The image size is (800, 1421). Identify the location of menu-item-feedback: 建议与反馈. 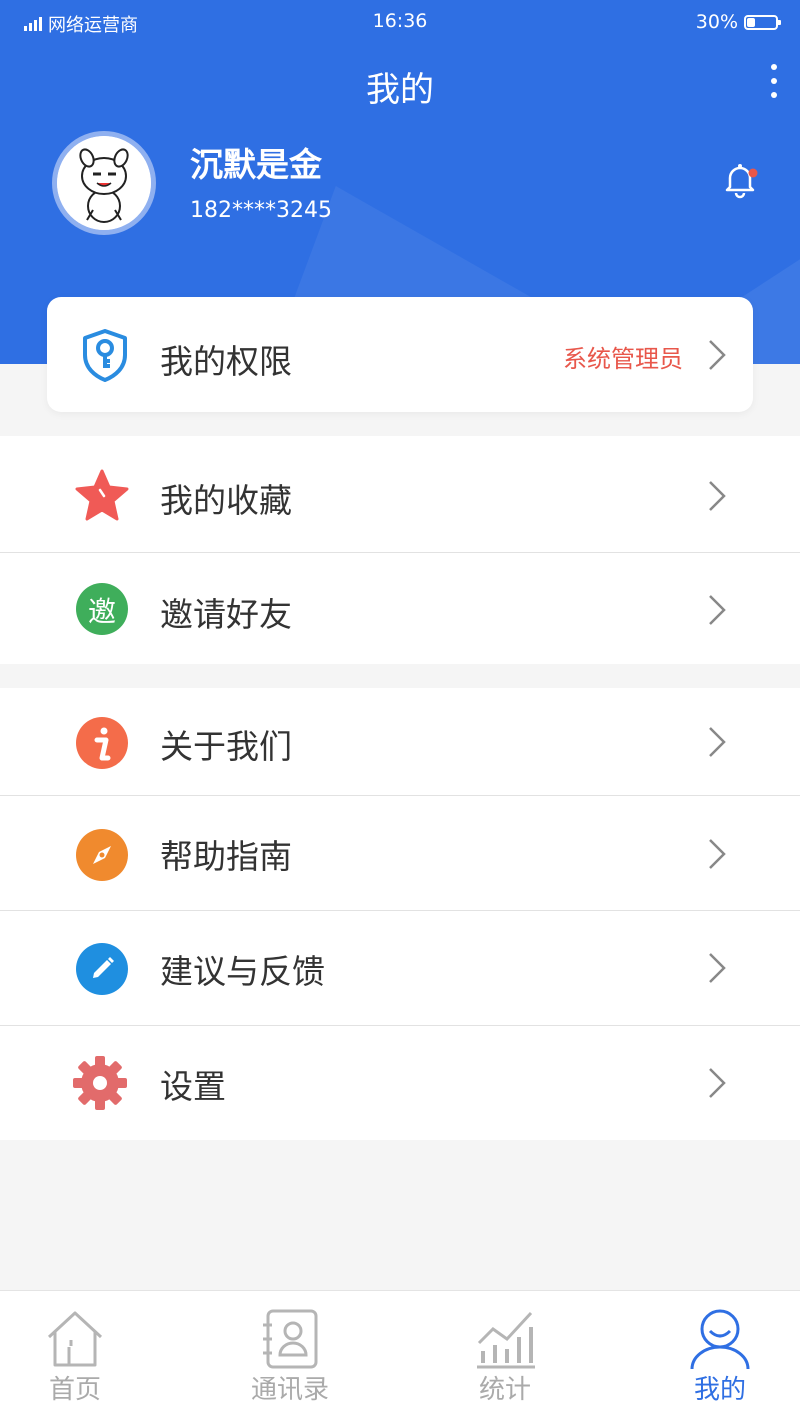
(400, 968).